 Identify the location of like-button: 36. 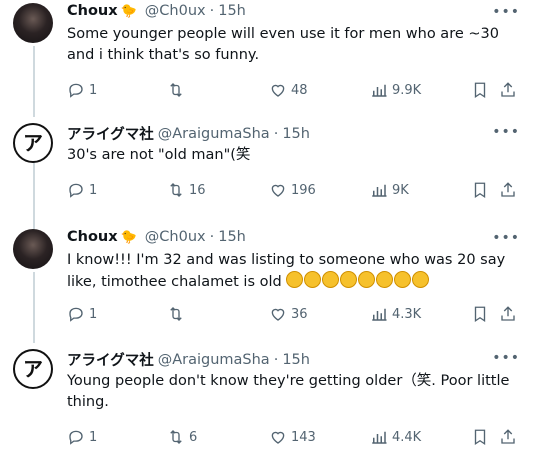
(288, 314).